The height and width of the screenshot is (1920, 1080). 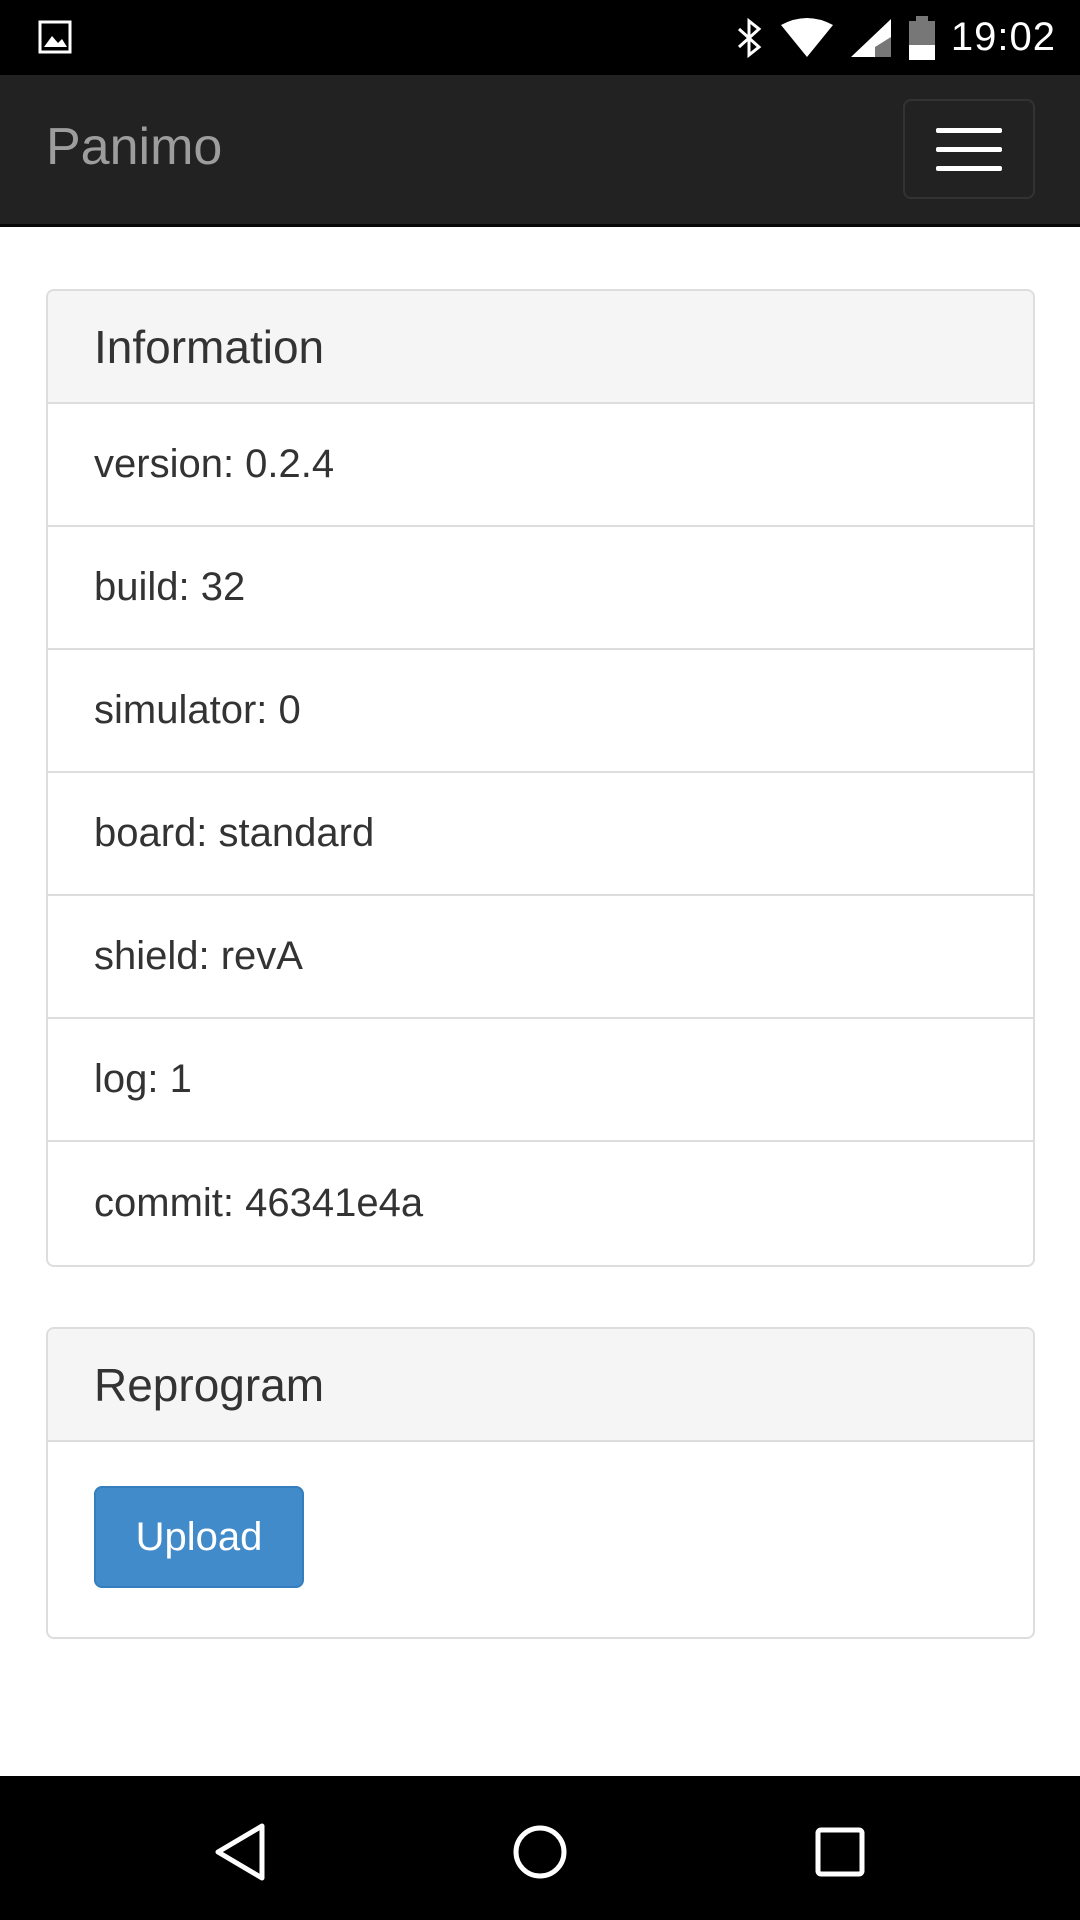 I want to click on system-nav-bar, so click(x=540, y=1848).